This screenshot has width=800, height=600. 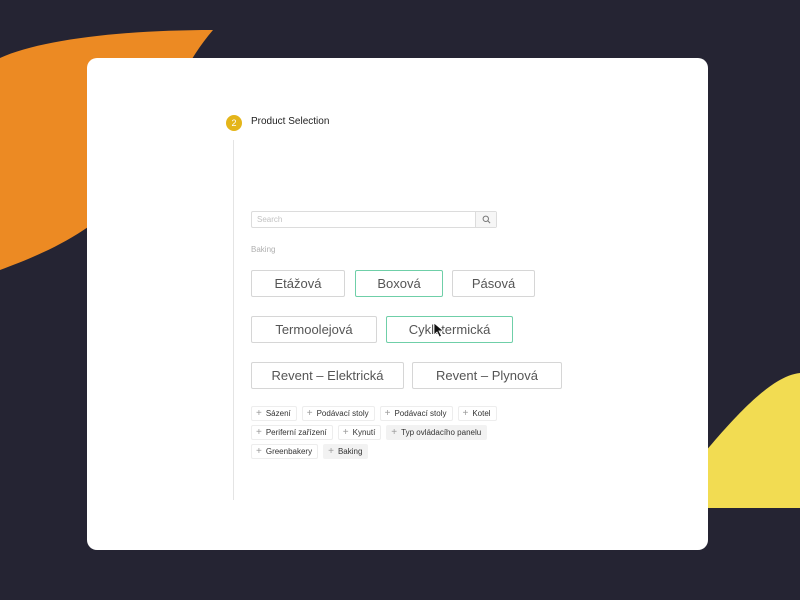 I want to click on option-revent-plynova: Revent – Plynová, so click(x=487, y=375).